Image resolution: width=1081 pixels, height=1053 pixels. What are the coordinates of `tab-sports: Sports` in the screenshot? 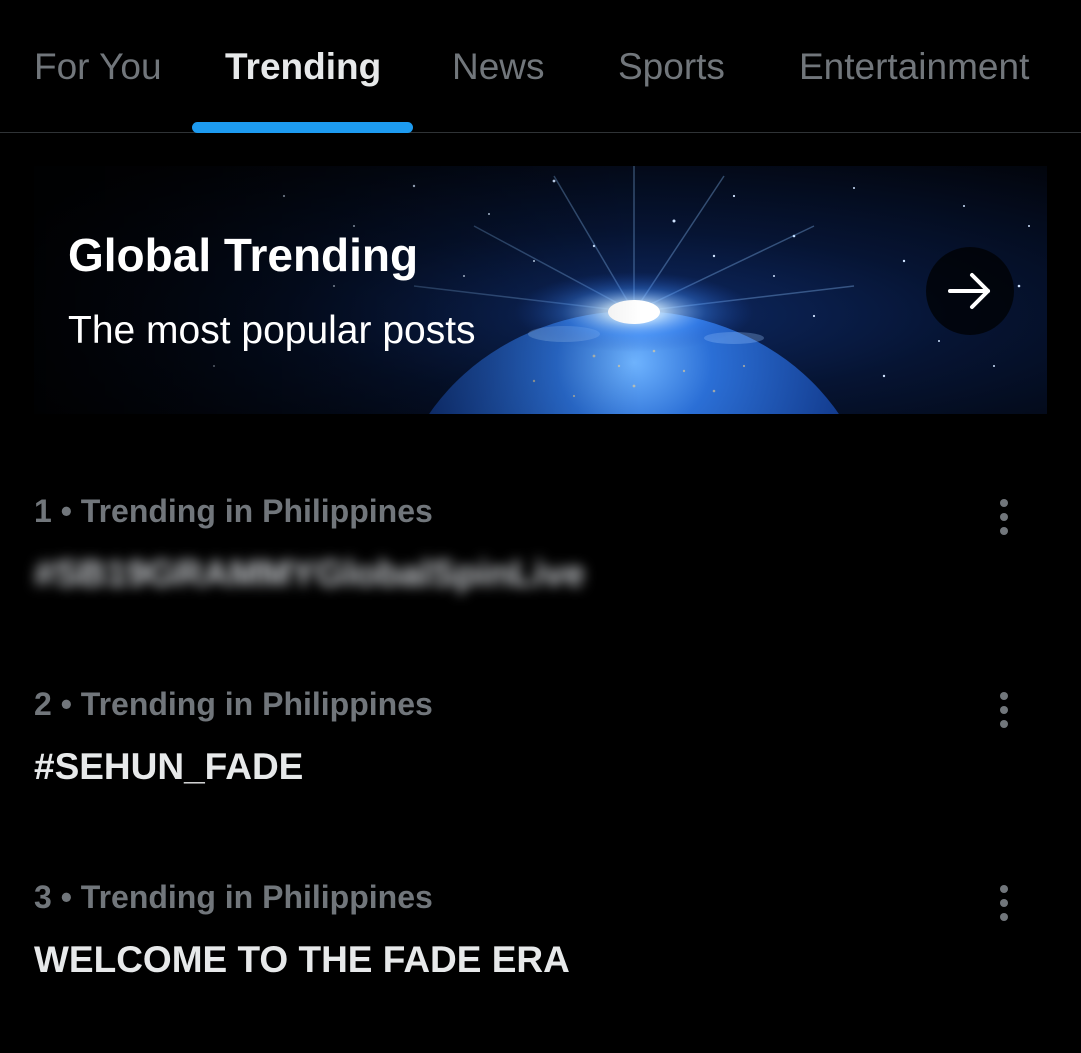 It's located at (671, 67).